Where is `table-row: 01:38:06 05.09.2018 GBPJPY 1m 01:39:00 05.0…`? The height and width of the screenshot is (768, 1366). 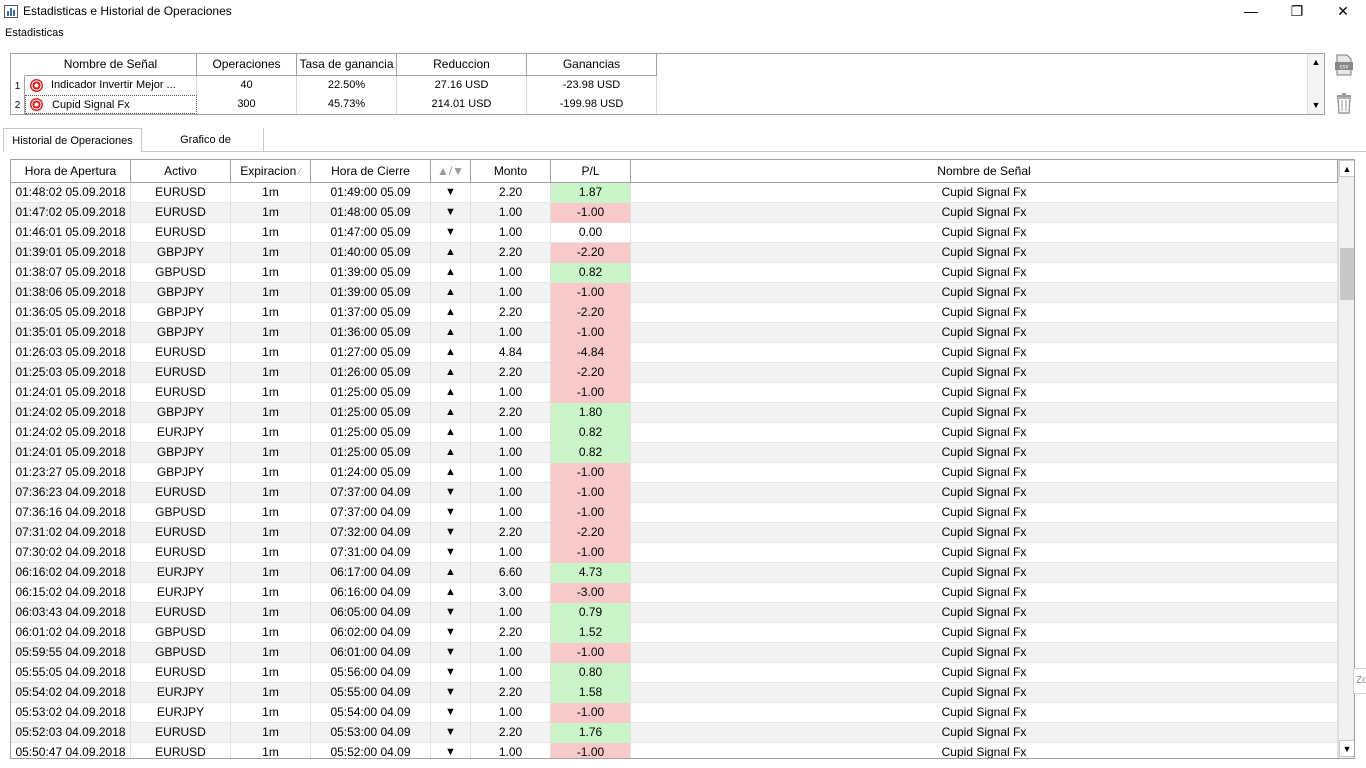 table-row: 01:38:06 05.09.2018 GBPJPY 1m 01:39:00 05.0… is located at coordinates (674, 293).